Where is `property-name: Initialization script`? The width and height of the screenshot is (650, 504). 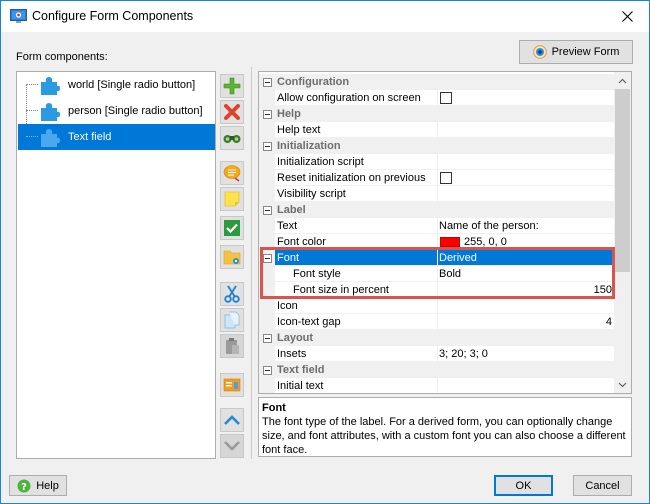
property-name: Initialization script is located at coordinates (320, 162).